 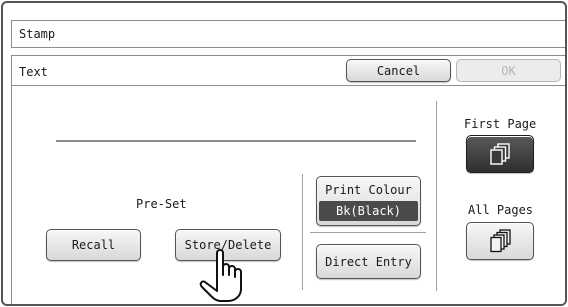 I want to click on pointing-hand-icon, so click(x=220, y=275).